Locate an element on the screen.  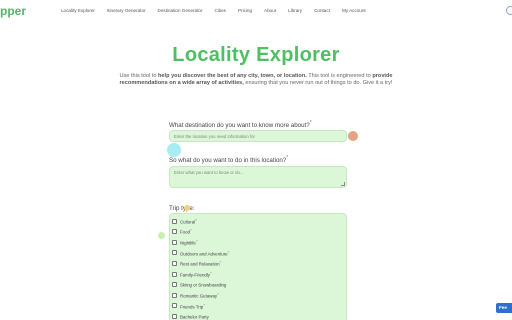
feedback-button: Fee is located at coordinates (504, 308).